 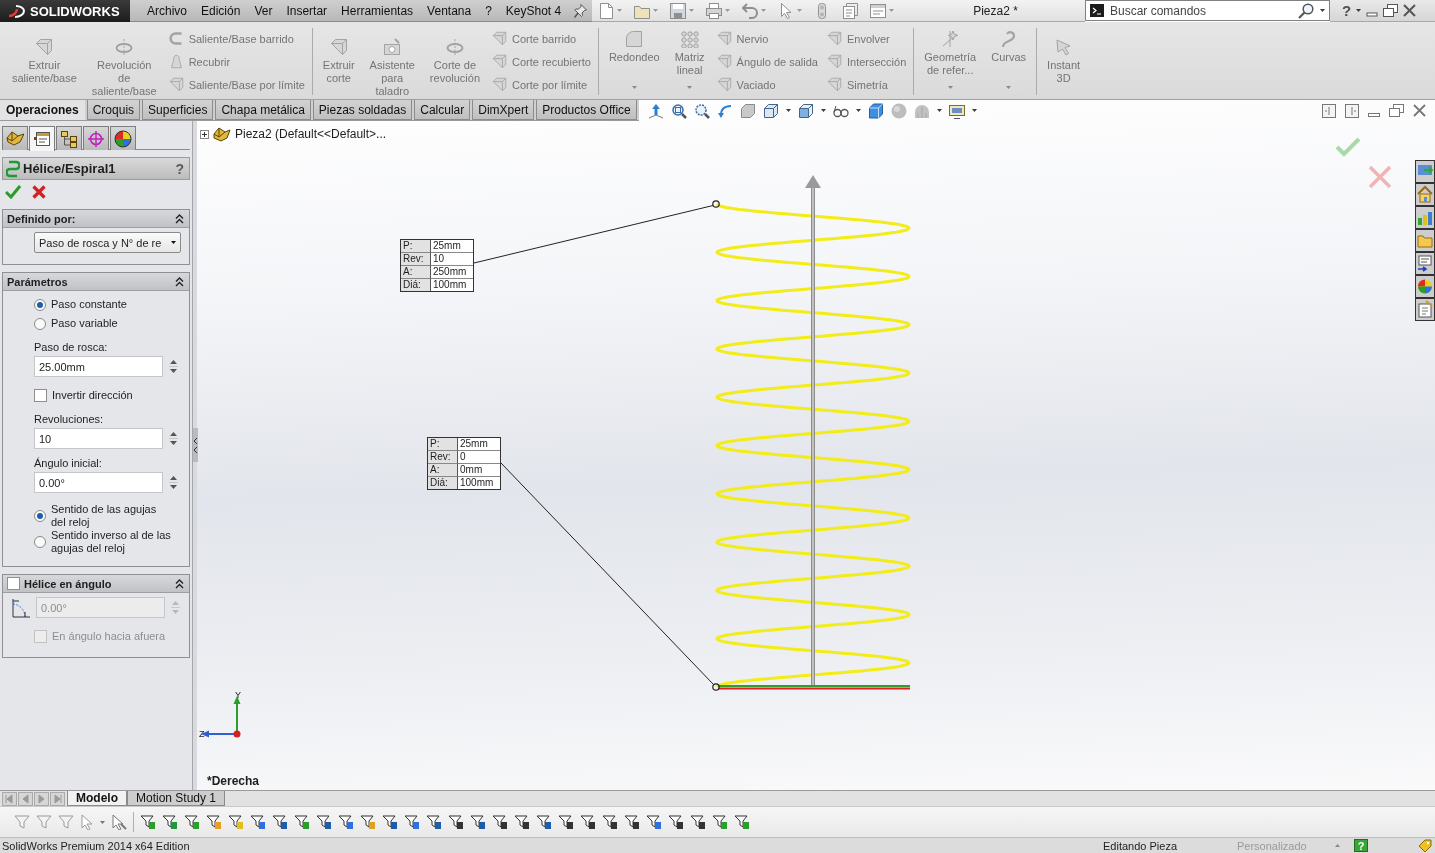 What do you see at coordinates (98, 438) in the screenshot?
I see `number-field: 10` at bounding box center [98, 438].